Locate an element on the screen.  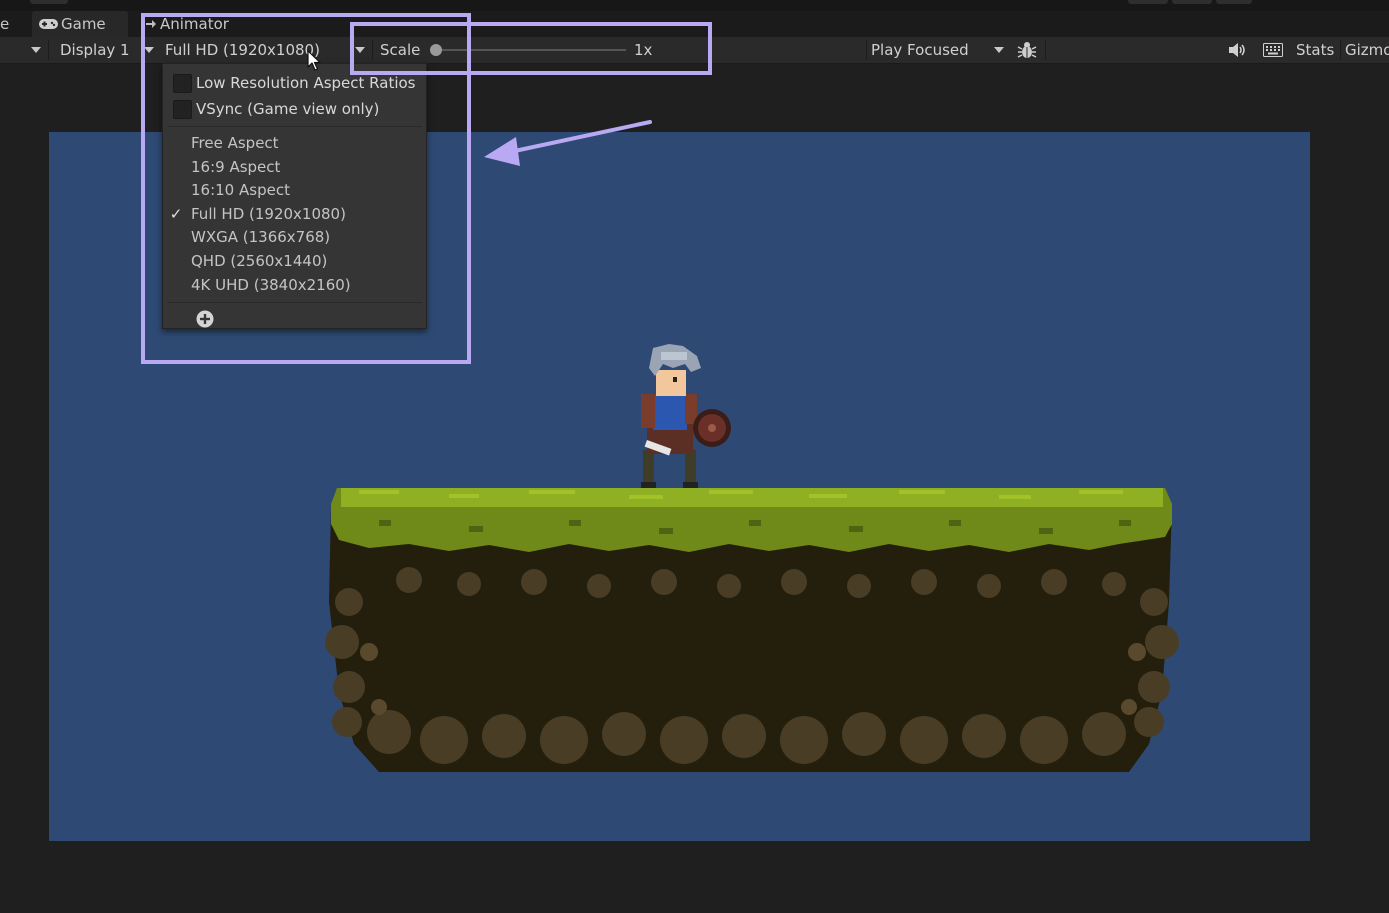
keyboard-icon is located at coordinates (1273, 50).